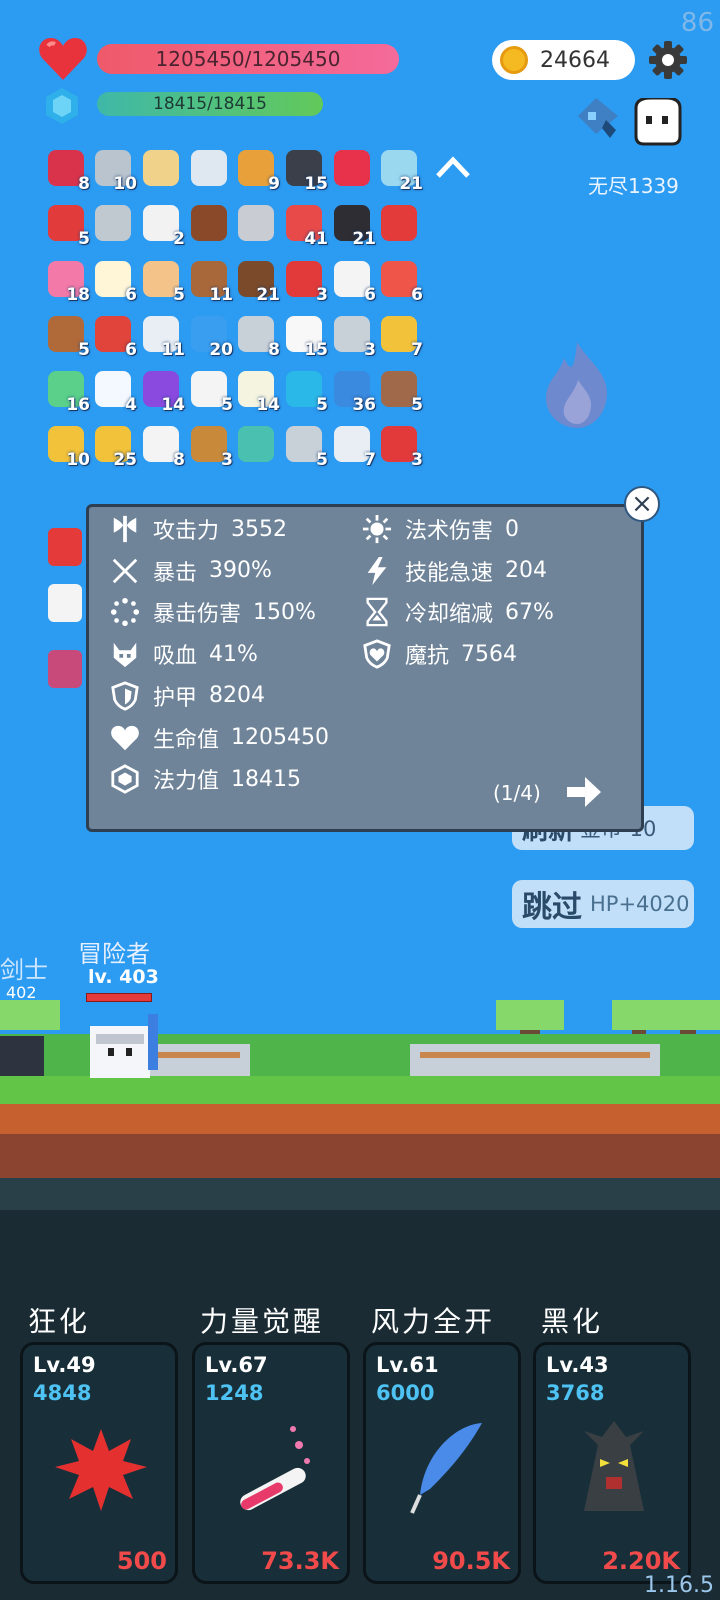 Image resolution: width=720 pixels, height=1600 pixels. Describe the element at coordinates (489, 654) in the screenshot. I see `stat-value: 7564` at that location.